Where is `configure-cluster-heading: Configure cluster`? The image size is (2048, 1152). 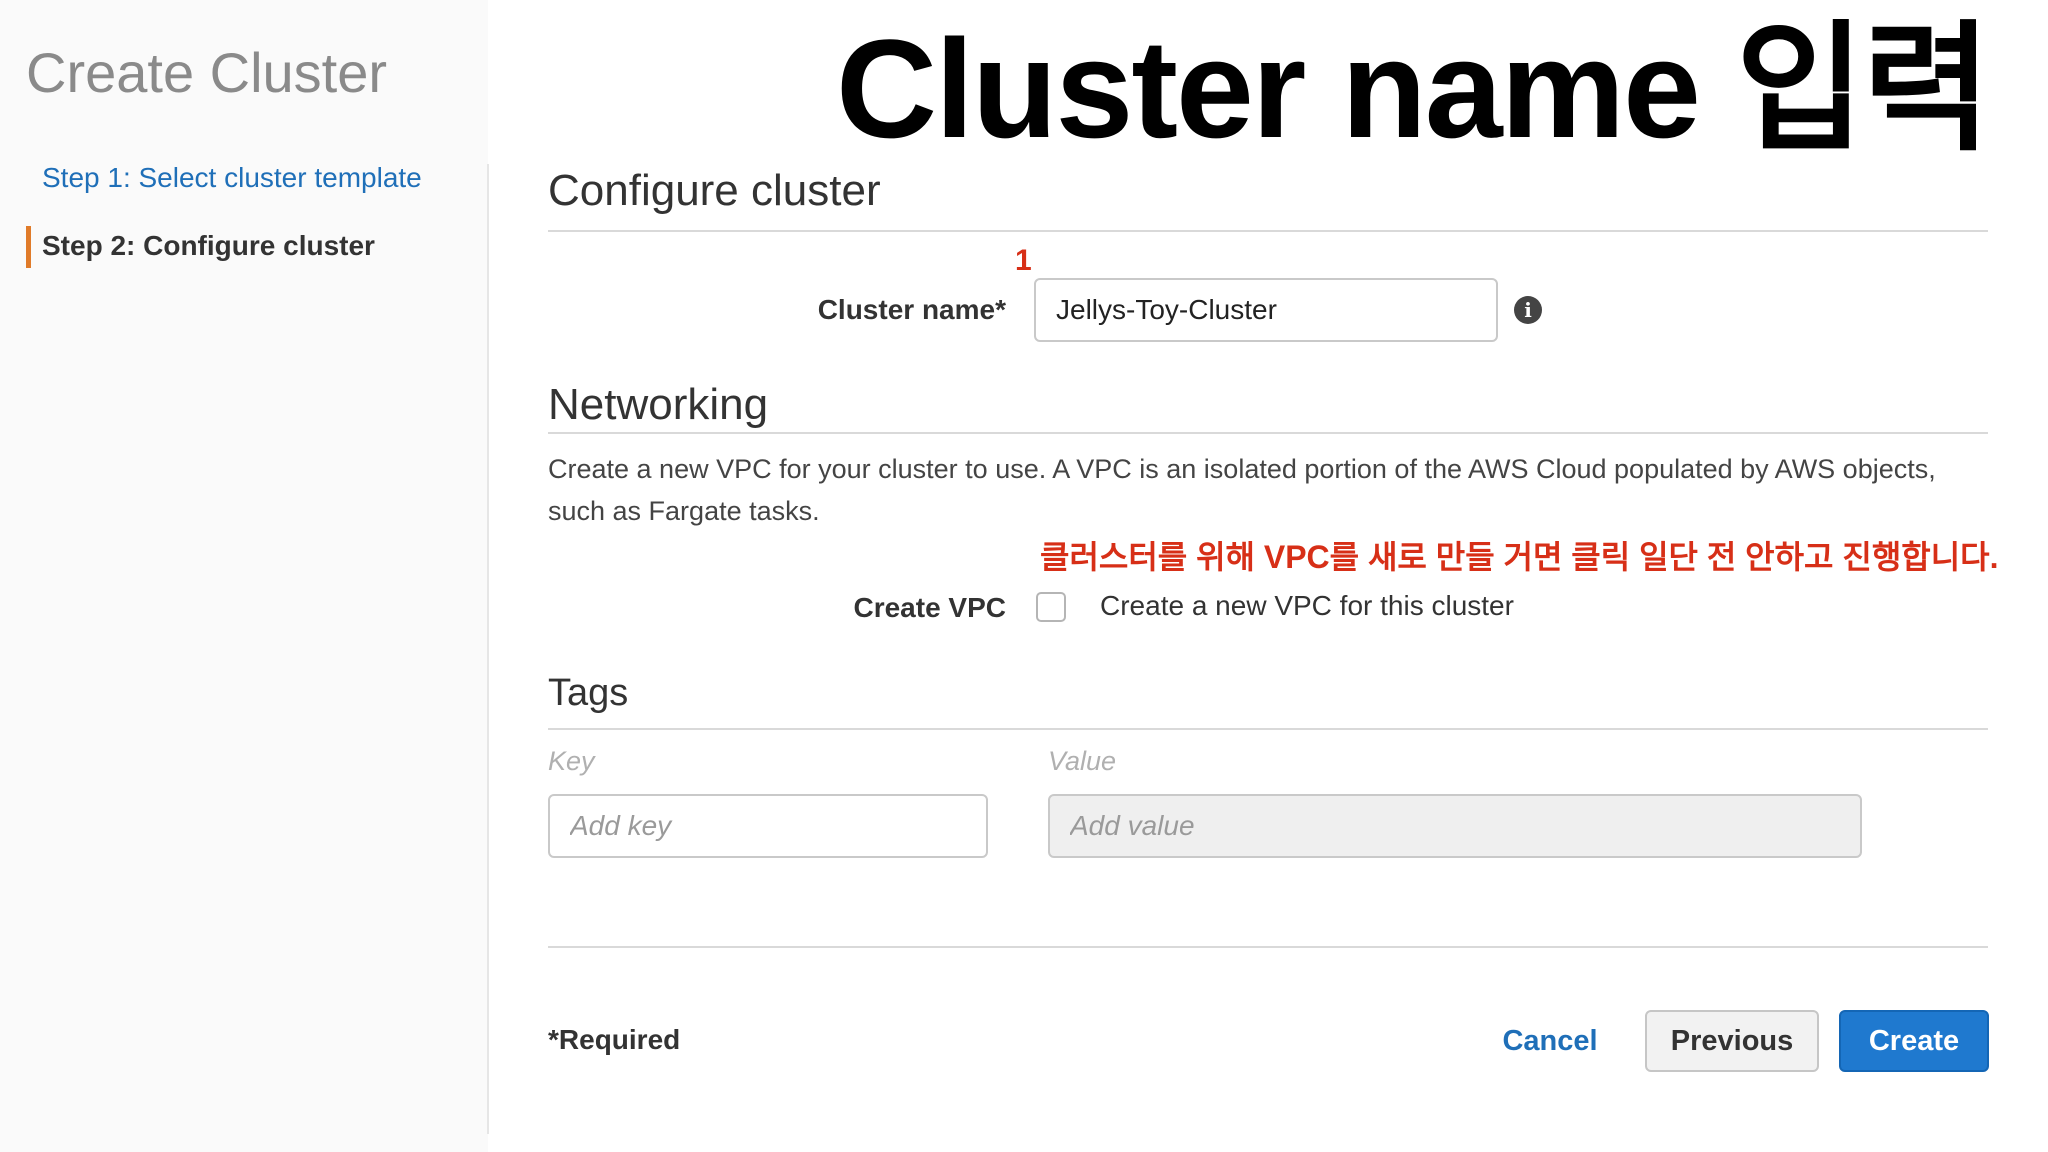 configure-cluster-heading: Configure cluster is located at coordinates (714, 190).